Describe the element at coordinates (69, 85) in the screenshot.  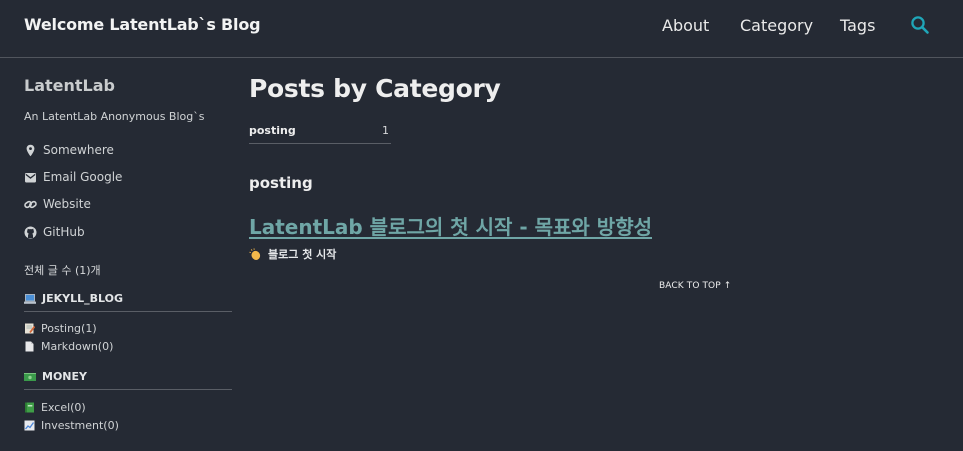
I see `author-name: LatentLab` at that location.